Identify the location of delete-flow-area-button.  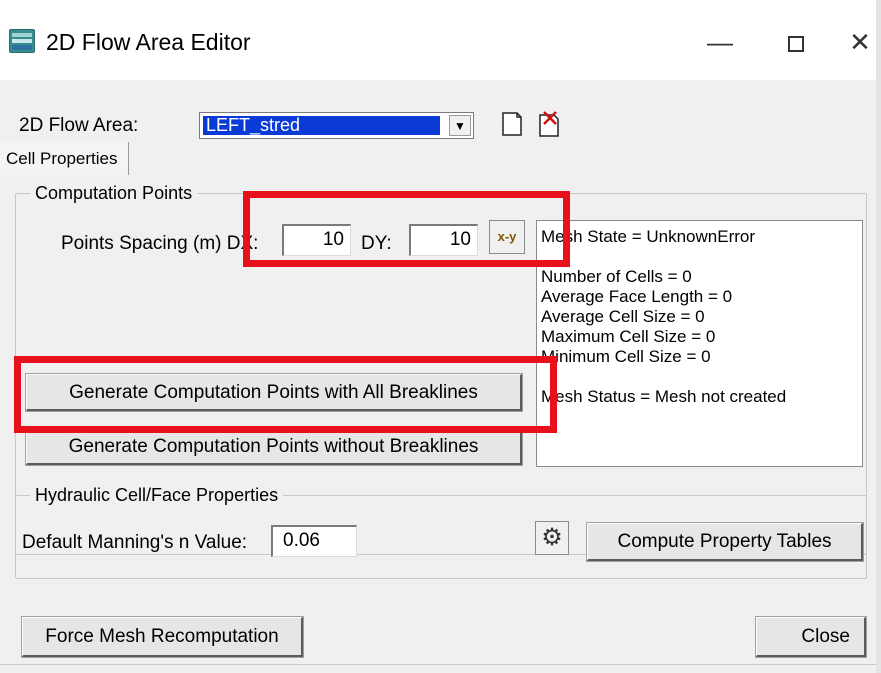
(549, 124).